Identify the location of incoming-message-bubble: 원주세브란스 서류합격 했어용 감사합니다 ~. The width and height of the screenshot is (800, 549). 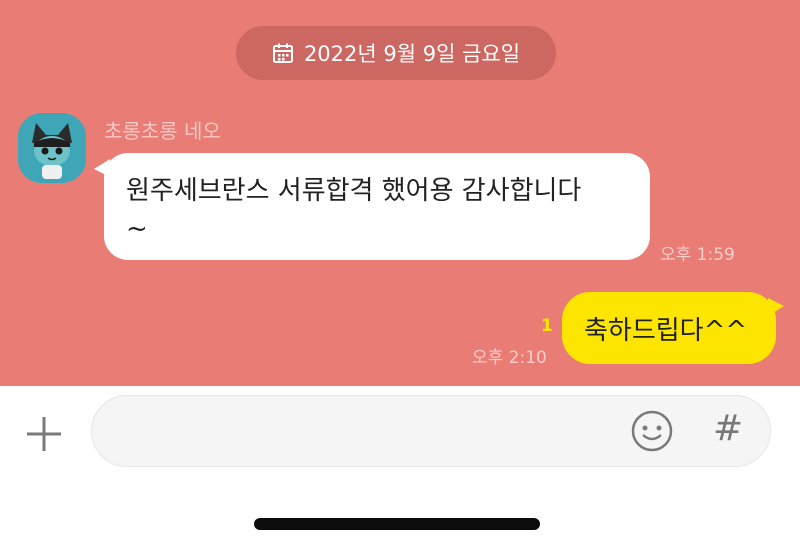
(372, 206).